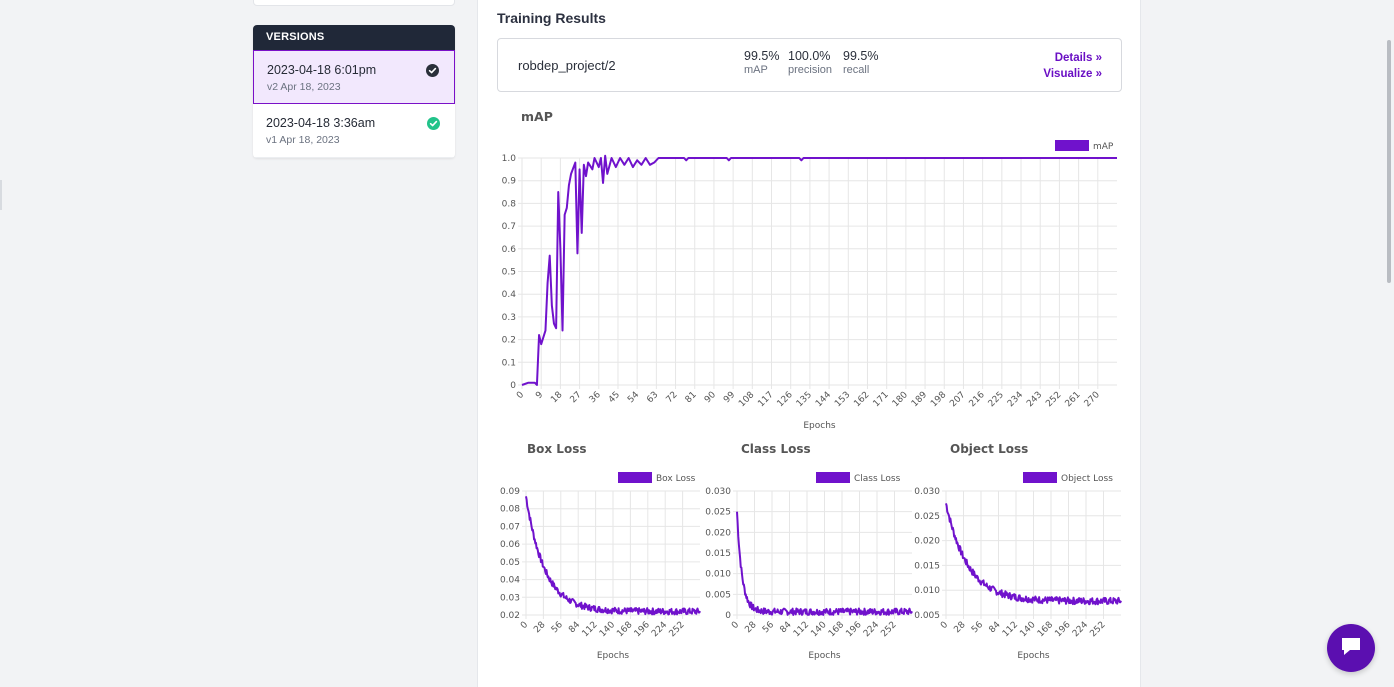 The height and width of the screenshot is (687, 1394). I want to click on x-tick-label: 56, so click(768, 627).